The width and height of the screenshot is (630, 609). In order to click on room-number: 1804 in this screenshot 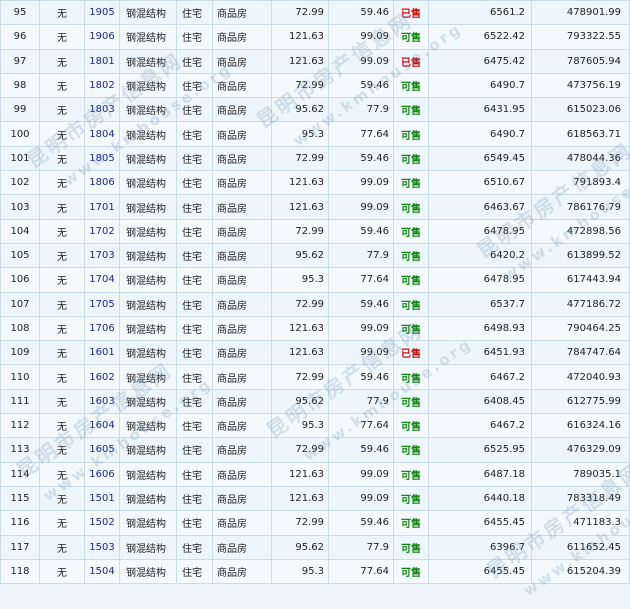, I will do `click(102, 134)`.